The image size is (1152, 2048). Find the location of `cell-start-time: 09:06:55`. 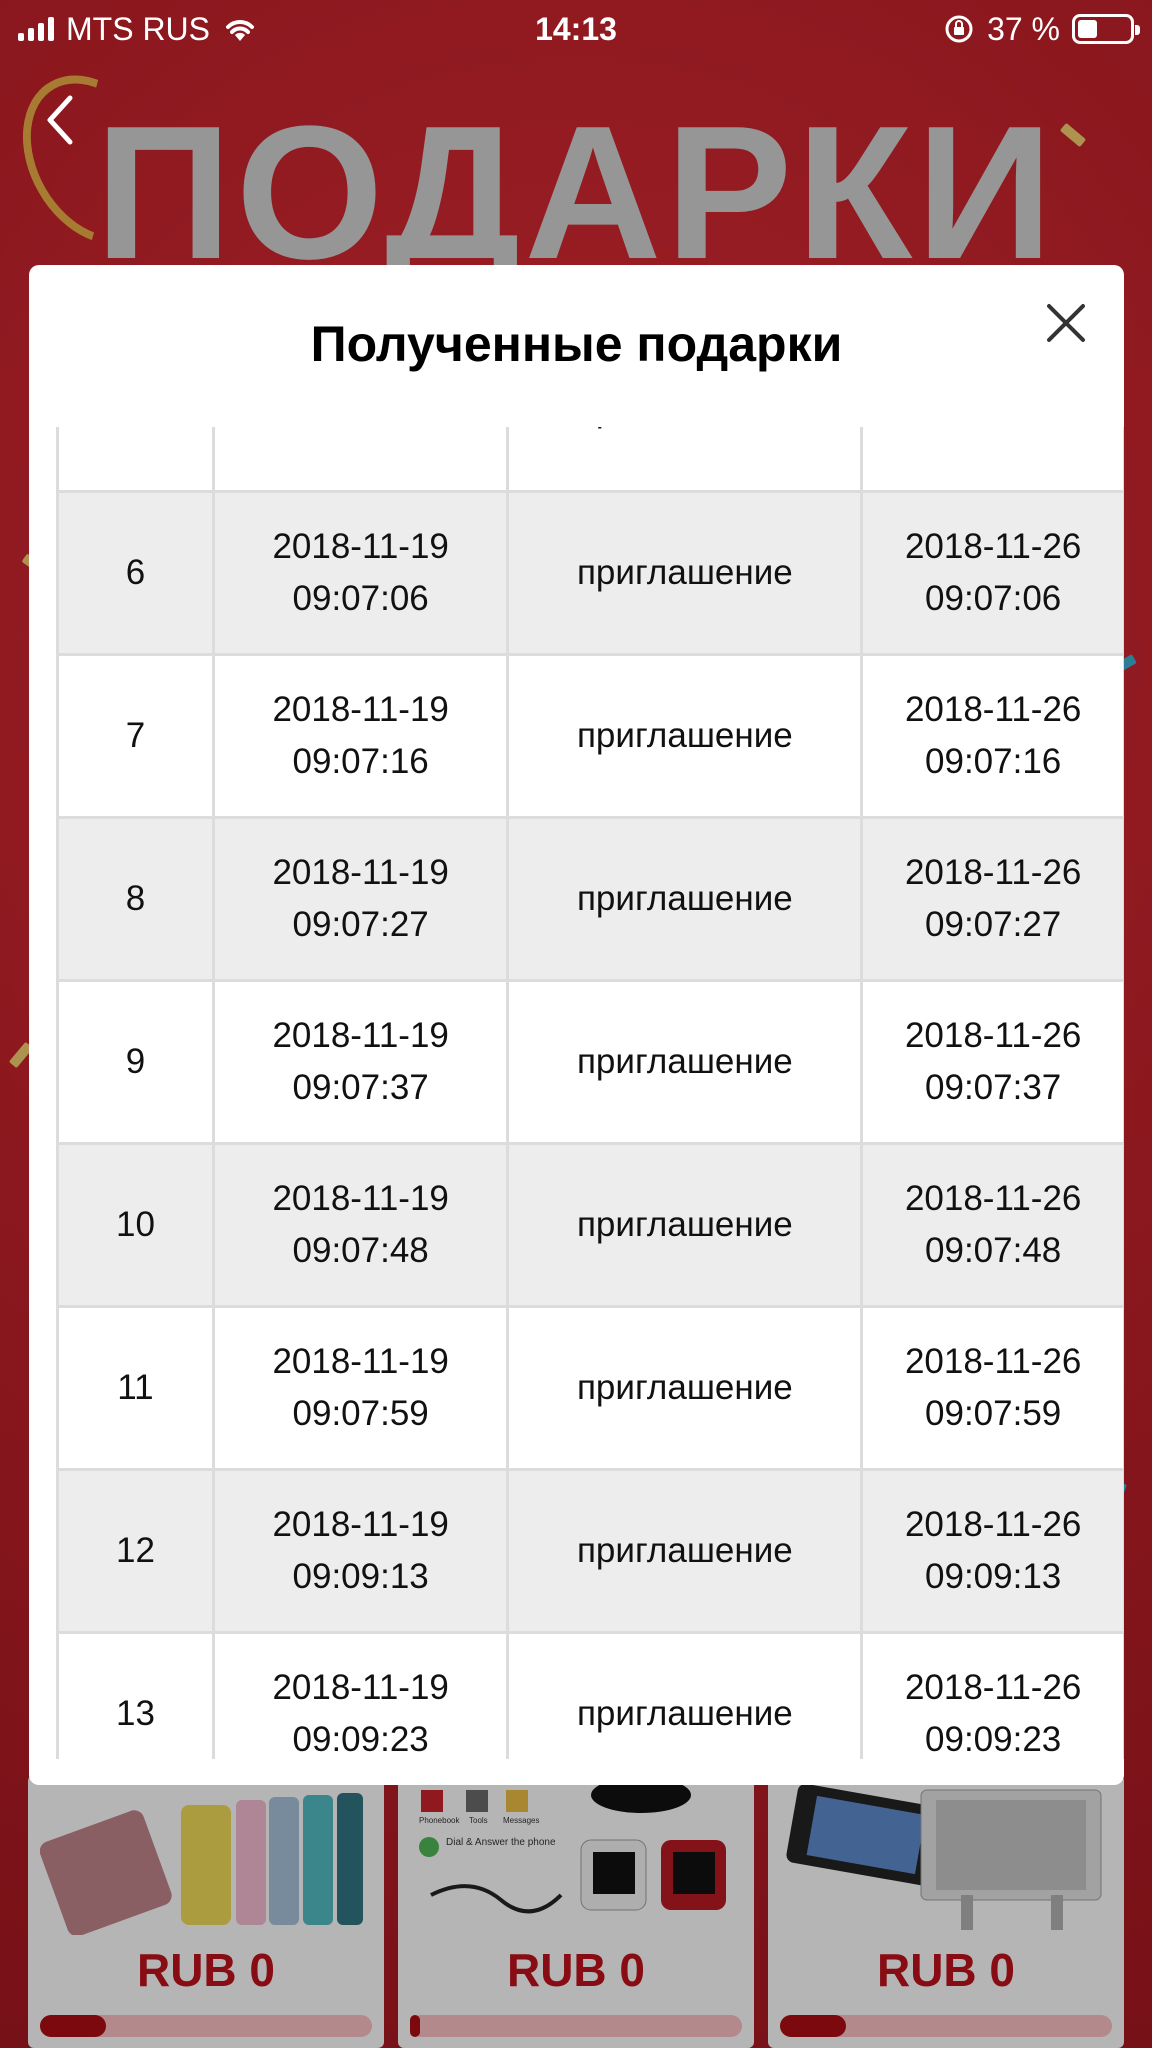

cell-start-time: 09:06:55 is located at coordinates (360, 431).